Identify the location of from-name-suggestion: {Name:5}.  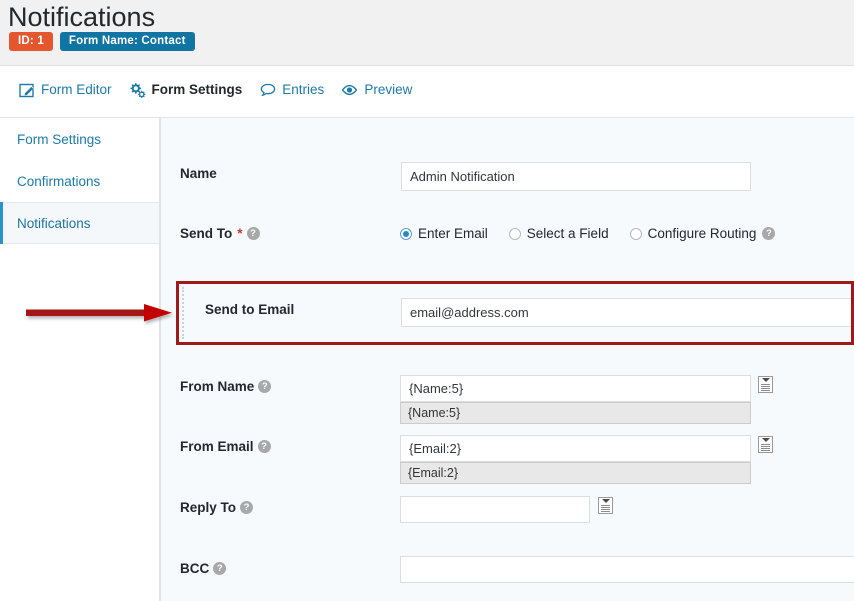
(575, 413).